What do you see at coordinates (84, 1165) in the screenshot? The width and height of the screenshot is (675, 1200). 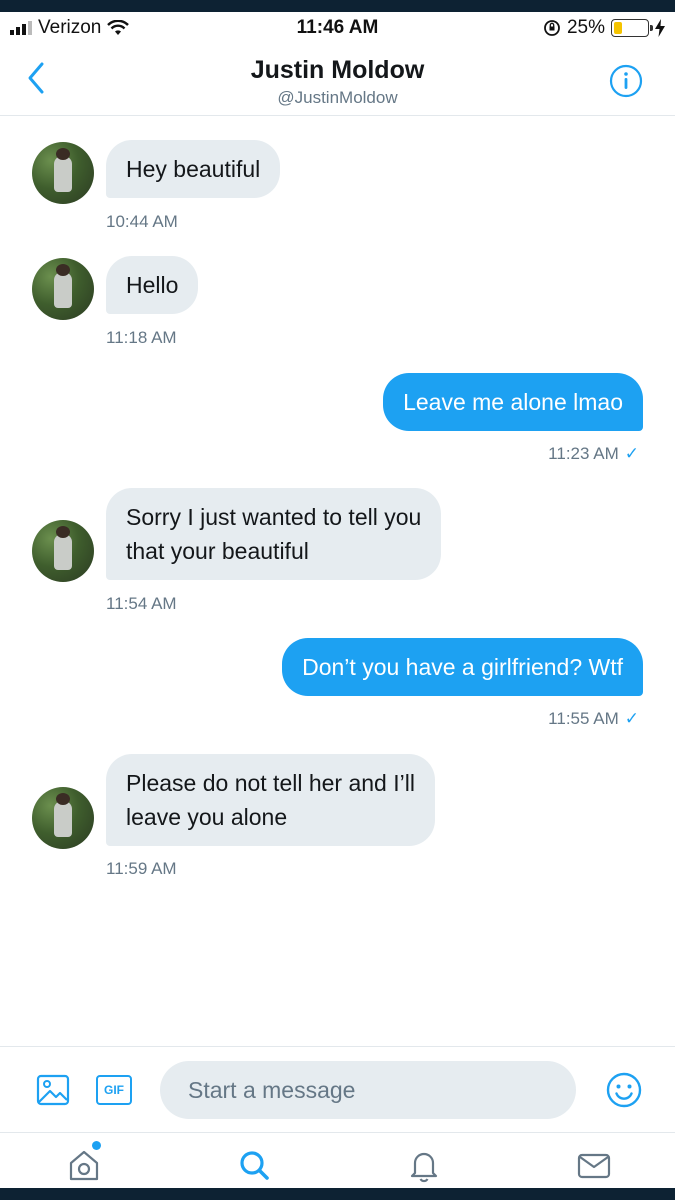 I see `home-icon` at bounding box center [84, 1165].